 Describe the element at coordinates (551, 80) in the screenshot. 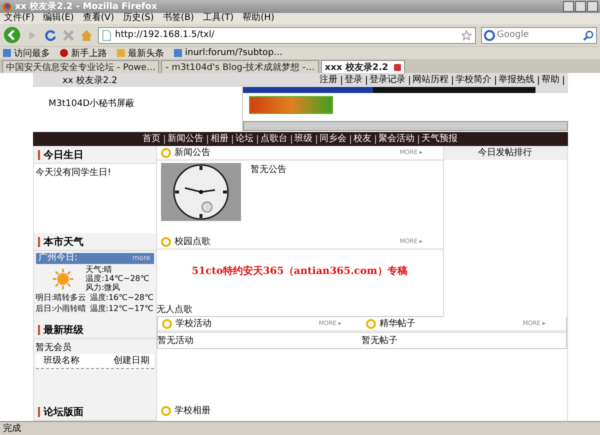

I see `top-link: 帮助` at that location.